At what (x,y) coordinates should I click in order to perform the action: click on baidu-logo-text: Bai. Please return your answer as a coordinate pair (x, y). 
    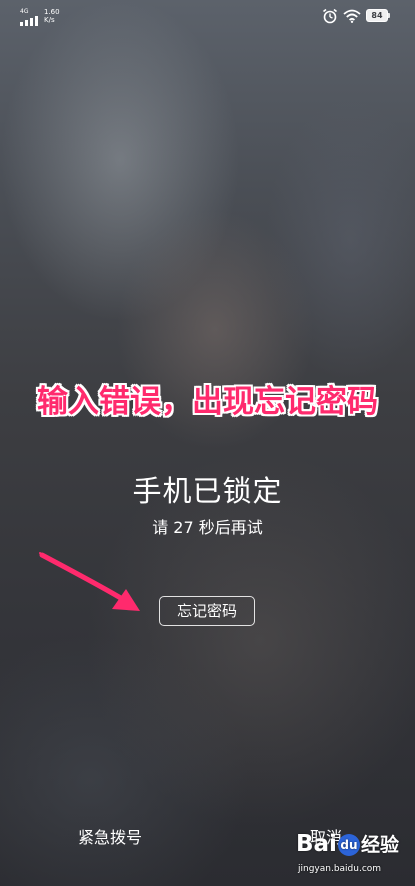
    Looking at the image, I should click on (316, 844).